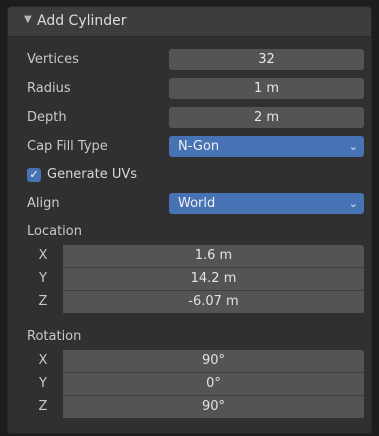 This screenshot has height=436, width=379. Describe the element at coordinates (266, 146) in the screenshot. I see `cap-fill-type-dropdown: N-Gon ⌄` at that location.